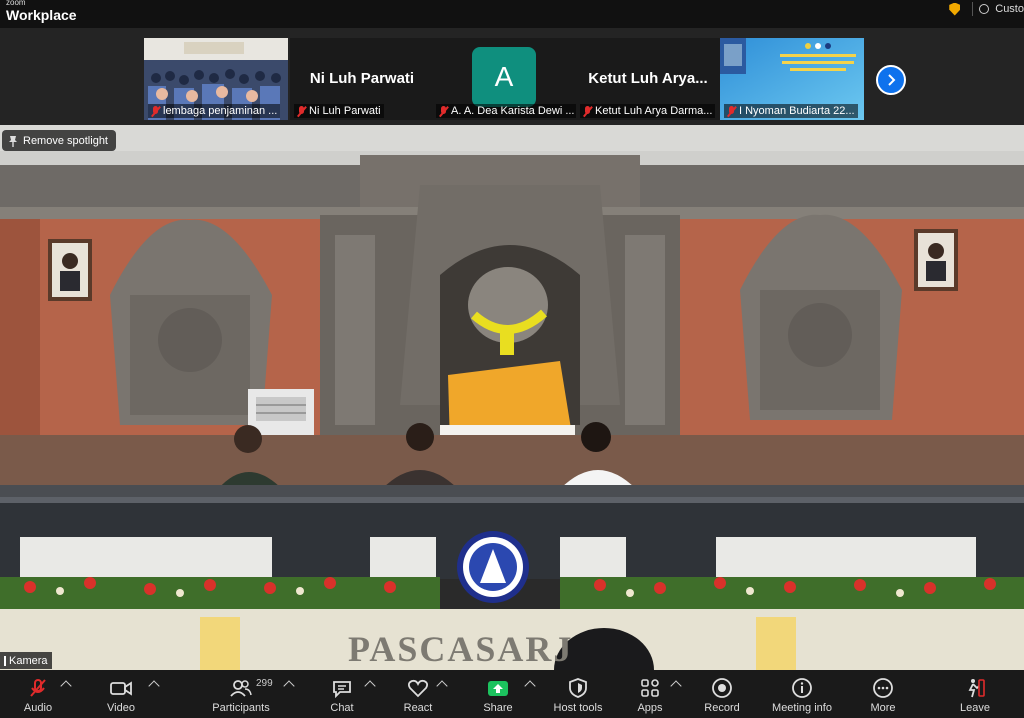 This screenshot has width=1024, height=718. What do you see at coordinates (121, 708) in the screenshot?
I see `video-label: Video` at bounding box center [121, 708].